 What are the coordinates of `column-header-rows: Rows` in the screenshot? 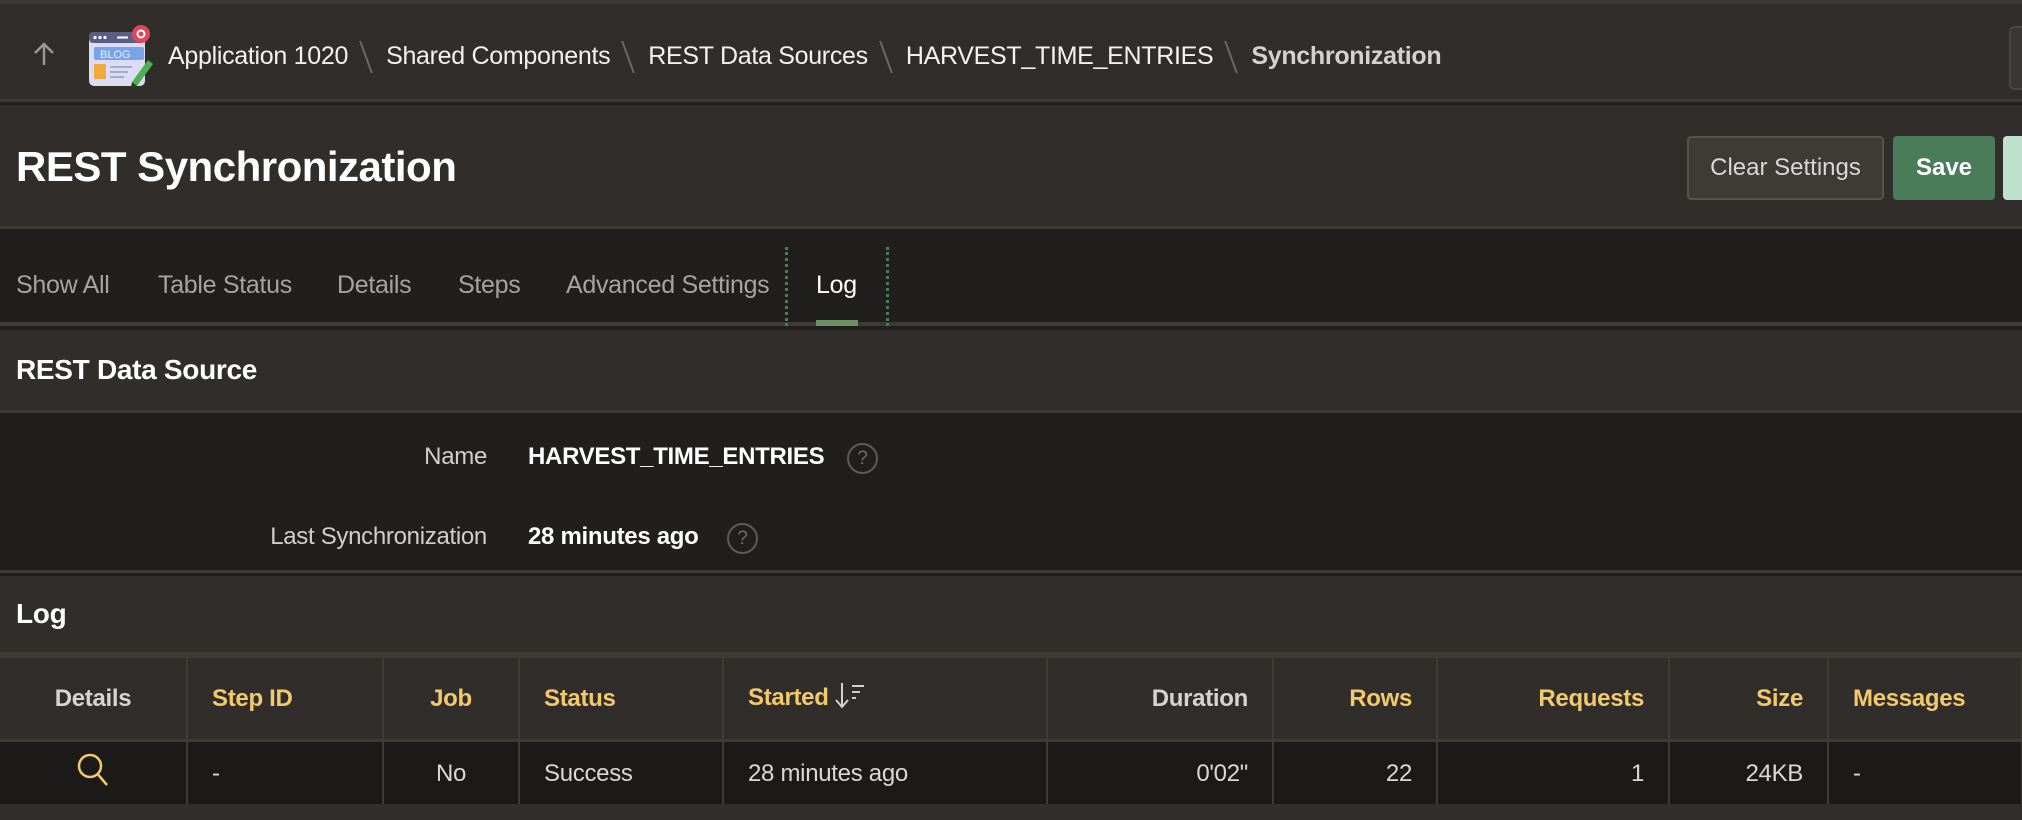 It's located at (1355, 698).